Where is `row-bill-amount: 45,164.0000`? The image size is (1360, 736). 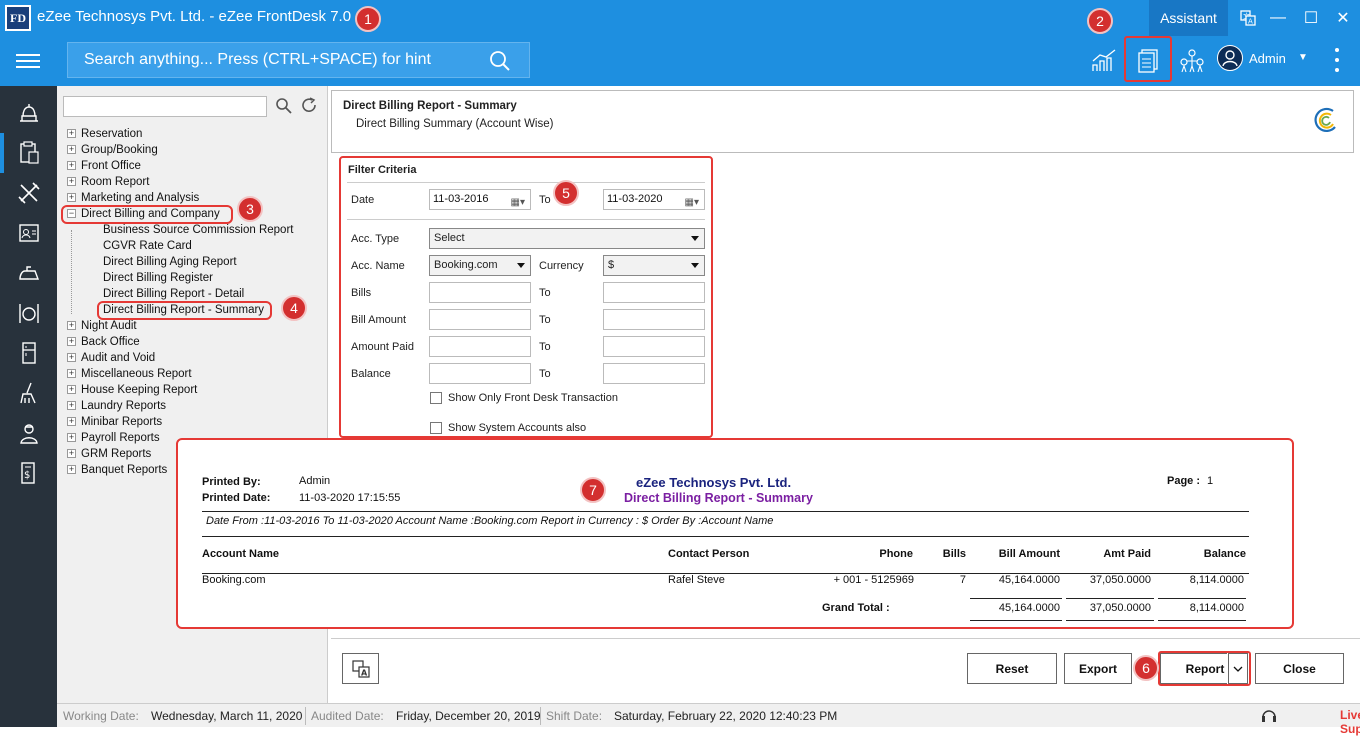
row-bill-amount: 45,164.0000 is located at coordinates (1029, 580).